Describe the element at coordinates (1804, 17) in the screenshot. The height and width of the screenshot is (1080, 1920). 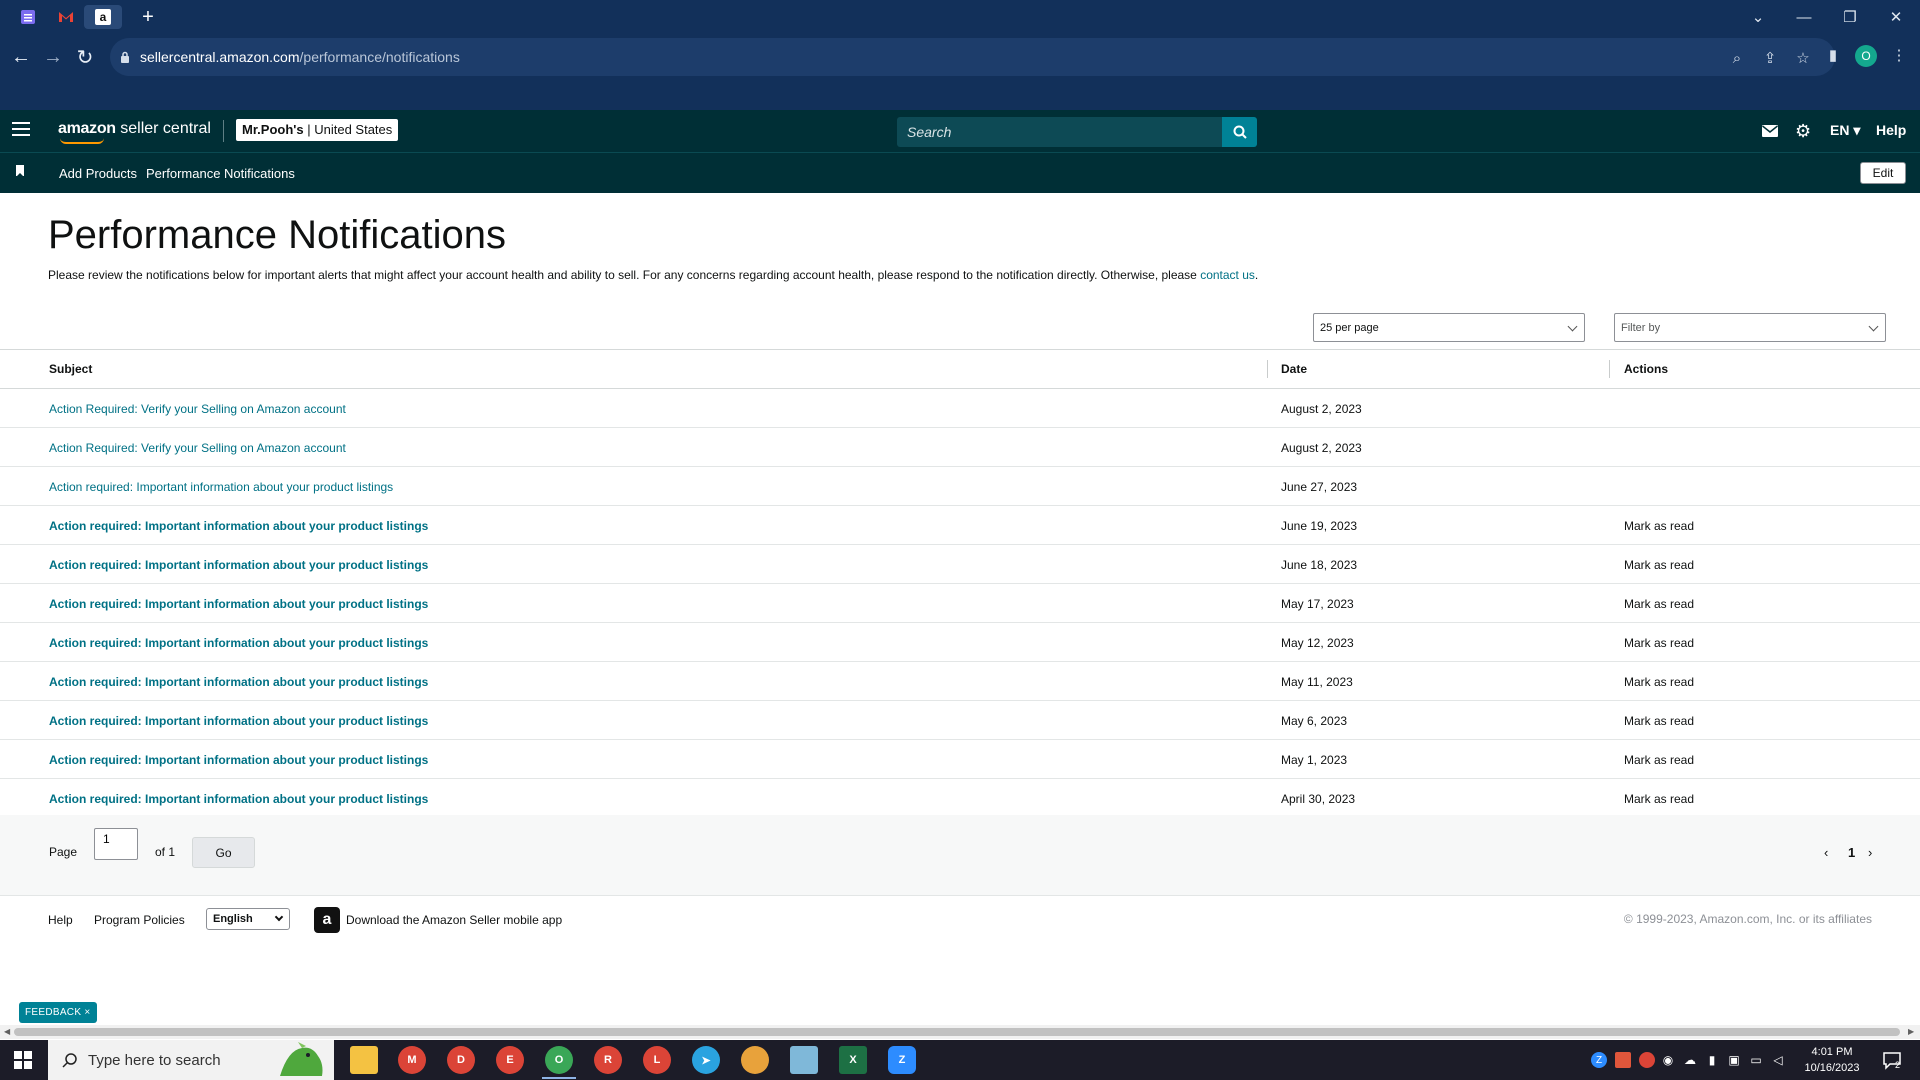
I see `minimize-icon: —` at that location.